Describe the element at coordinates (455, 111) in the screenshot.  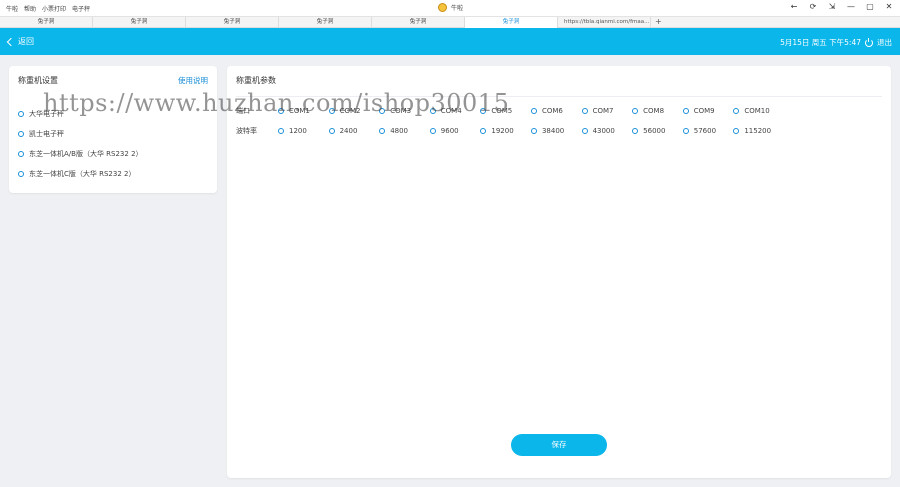
I see `port-option: COM4` at that location.